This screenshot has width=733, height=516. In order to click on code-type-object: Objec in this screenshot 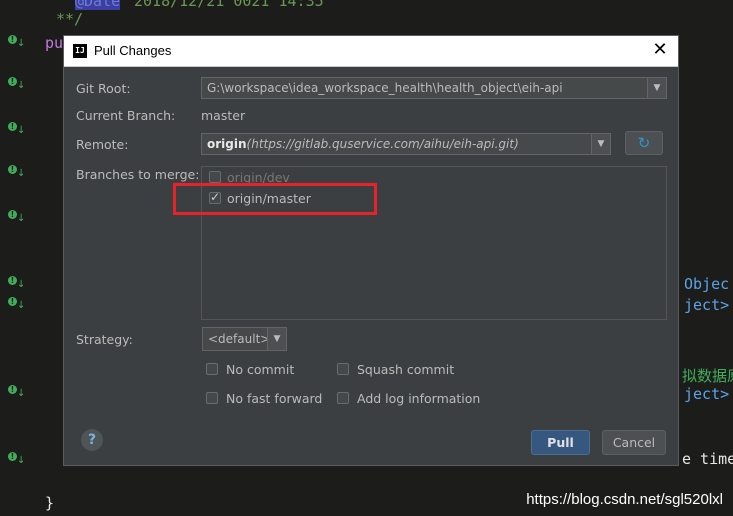, I will do `click(707, 284)`.